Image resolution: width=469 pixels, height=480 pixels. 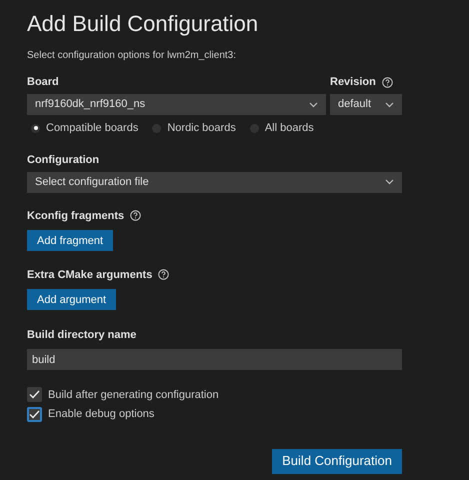 What do you see at coordinates (353, 82) in the screenshot?
I see `field-label: Revision` at bounding box center [353, 82].